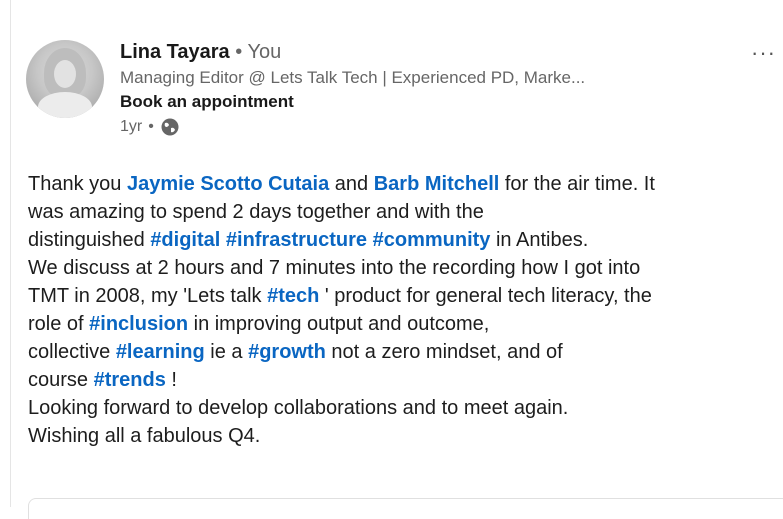  Describe the element at coordinates (185, 240) in the screenshot. I see `hashtag-digital: #digital` at that location.